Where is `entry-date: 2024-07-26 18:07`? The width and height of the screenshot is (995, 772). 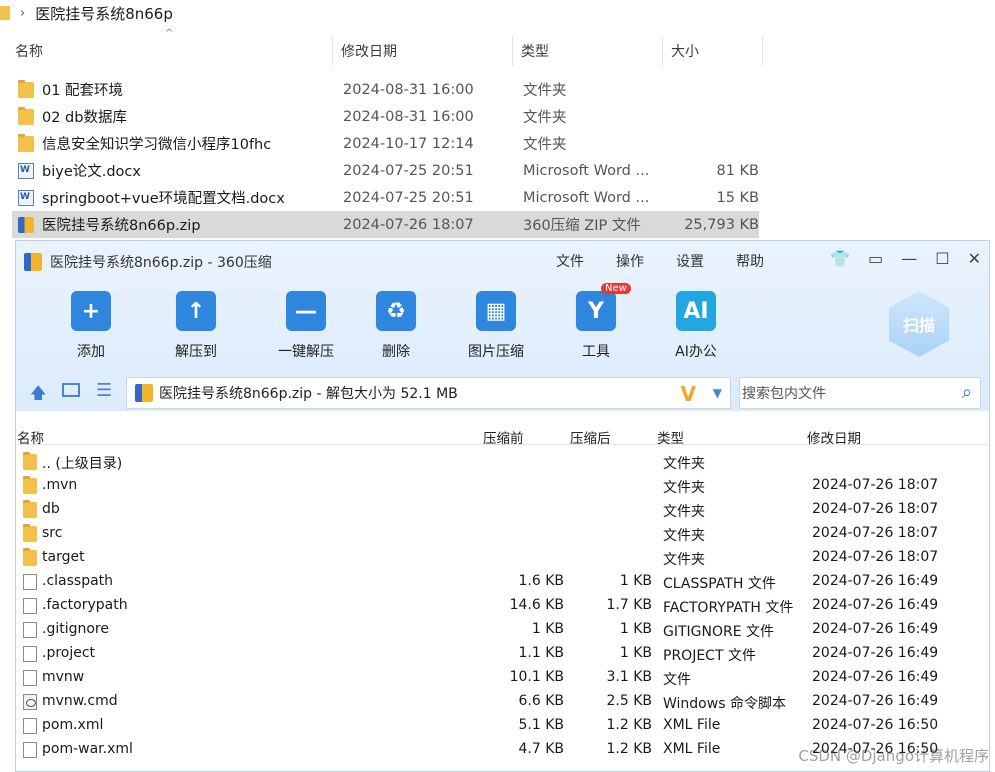
entry-date: 2024-07-26 18:07 is located at coordinates (875, 533).